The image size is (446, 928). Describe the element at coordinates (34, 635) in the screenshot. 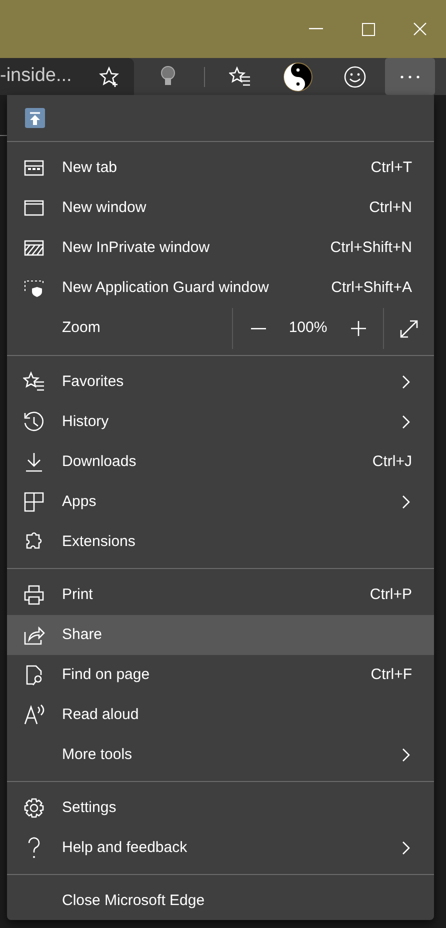

I see `share-icon` at that location.